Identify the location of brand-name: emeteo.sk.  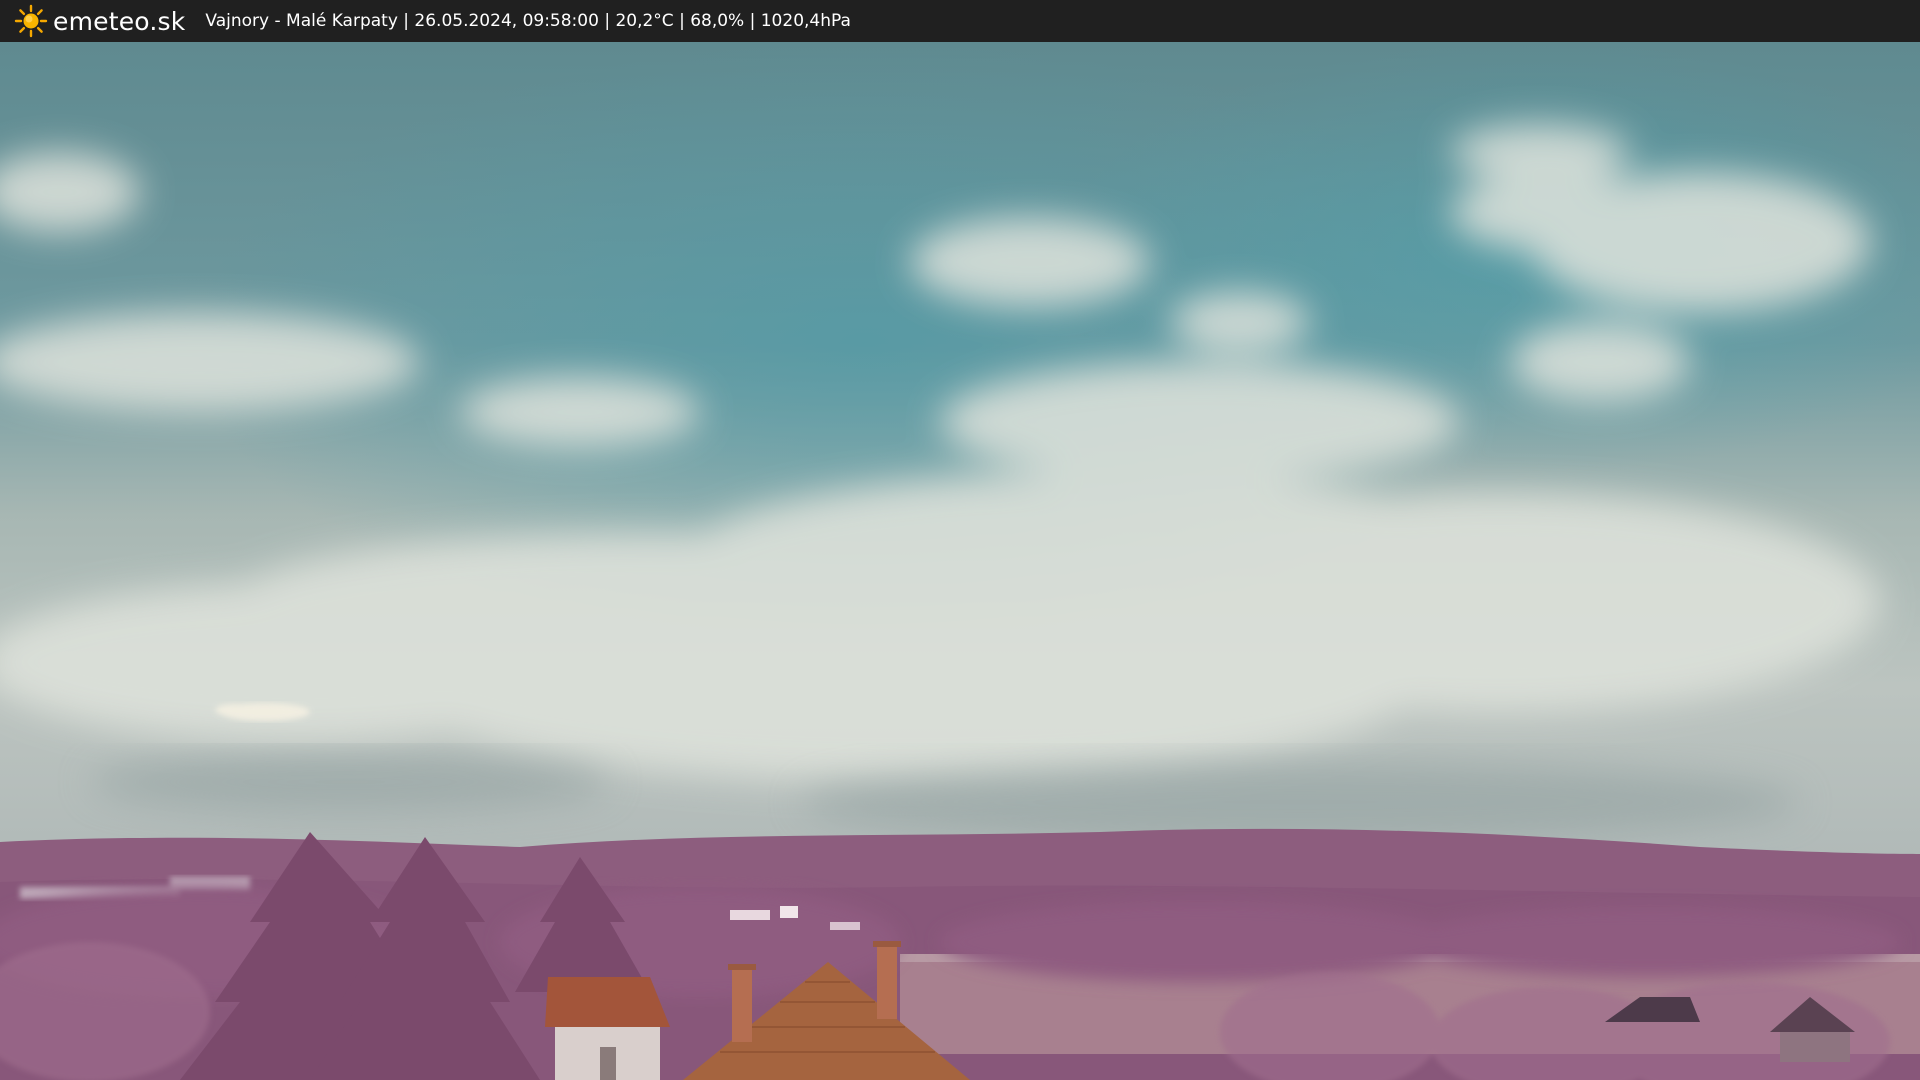
(119, 21).